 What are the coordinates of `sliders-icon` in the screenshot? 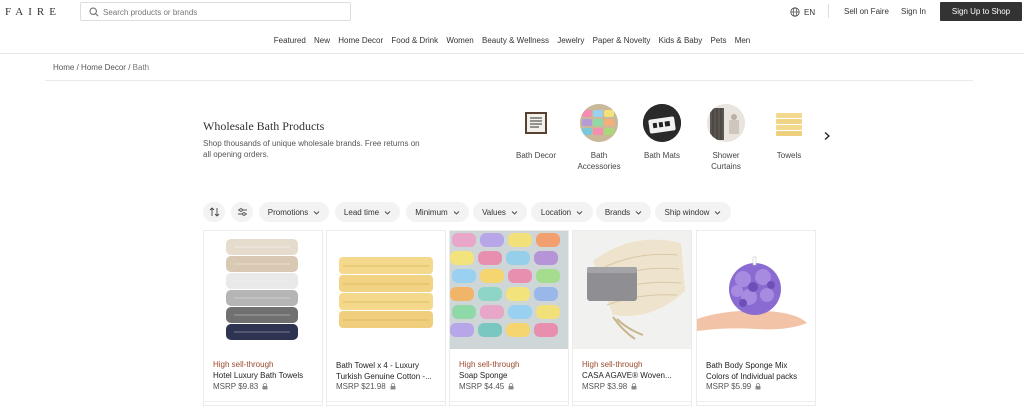 It's located at (242, 212).